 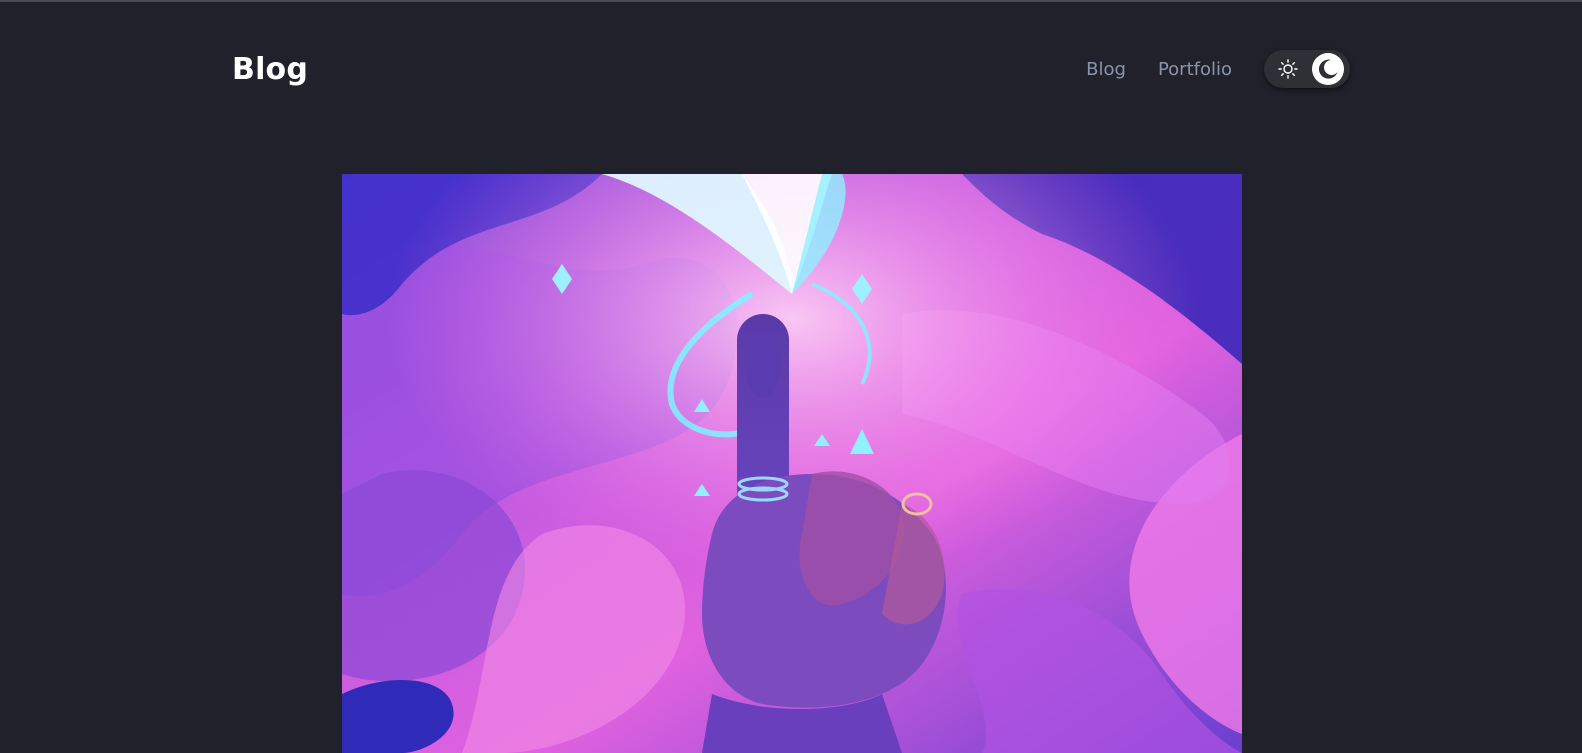 I want to click on moon-icon, so click(x=1328, y=69).